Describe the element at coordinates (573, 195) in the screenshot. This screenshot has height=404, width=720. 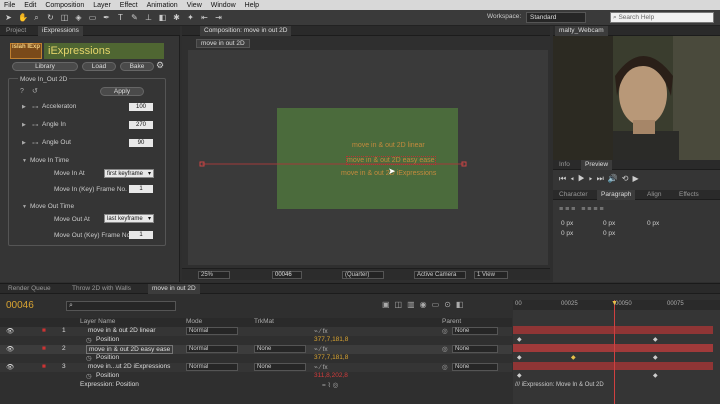
I see `tab-character: Character` at that location.